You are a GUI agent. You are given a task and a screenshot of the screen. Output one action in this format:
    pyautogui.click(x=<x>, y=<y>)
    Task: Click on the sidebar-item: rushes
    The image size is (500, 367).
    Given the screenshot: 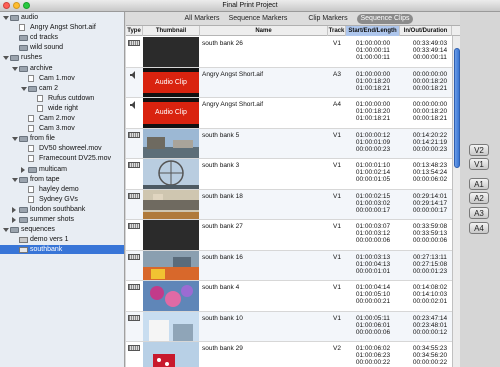 What is the action you would take?
    pyautogui.click(x=62, y=57)
    